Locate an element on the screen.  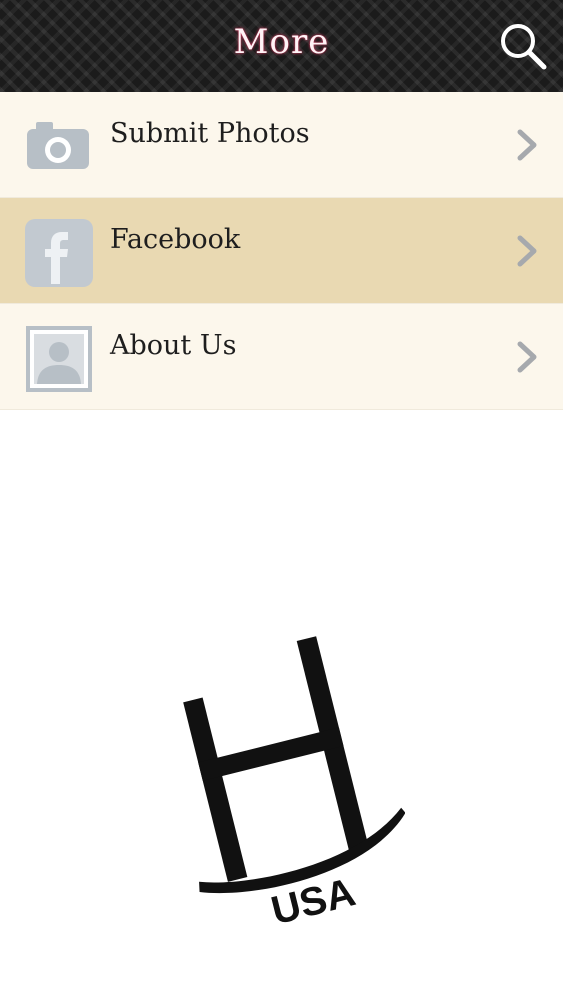
menu-item-label: Submit Photos is located at coordinates (210, 133).